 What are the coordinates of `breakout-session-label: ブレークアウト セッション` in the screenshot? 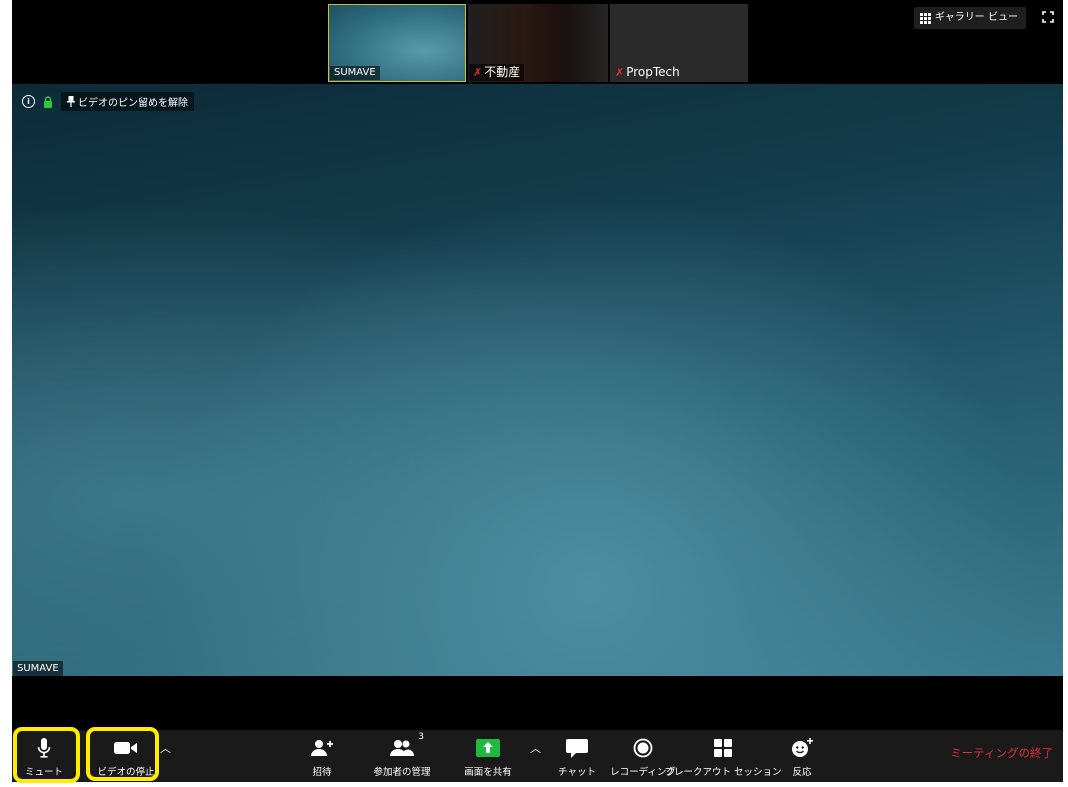 It's located at (723, 772).